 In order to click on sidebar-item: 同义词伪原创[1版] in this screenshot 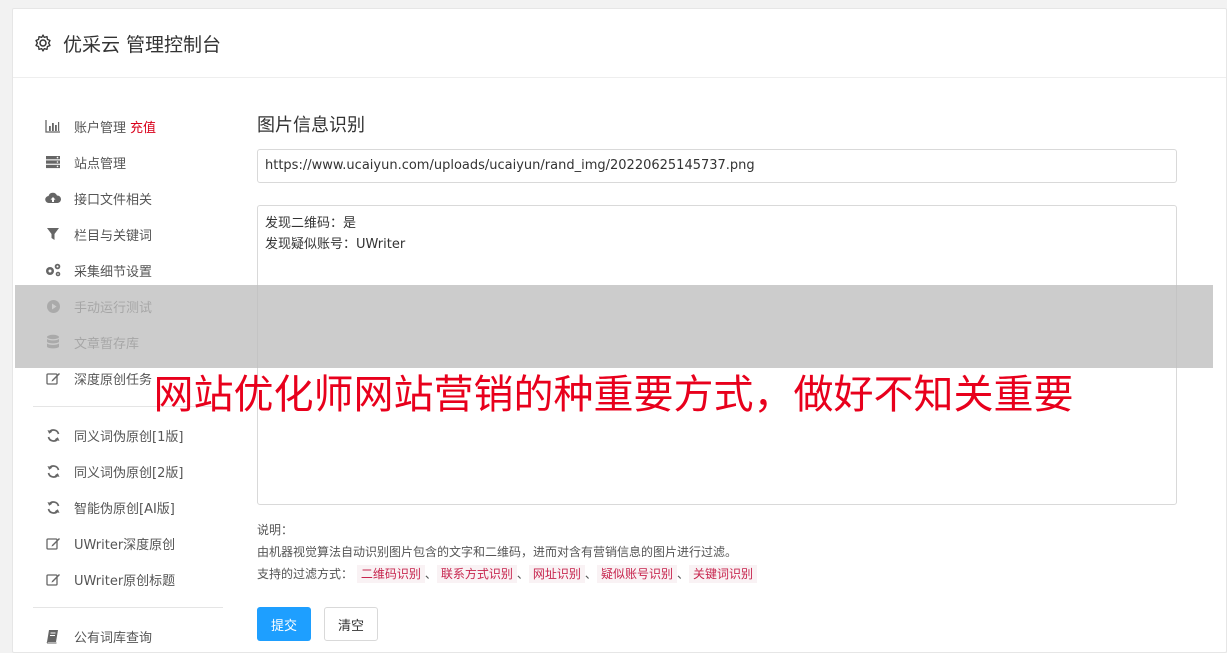, I will do `click(119, 435)`.